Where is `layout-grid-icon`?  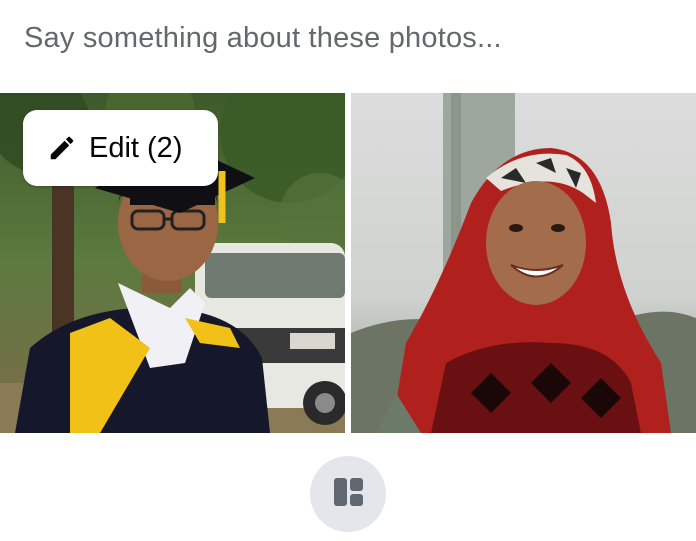
layout-grid-icon is located at coordinates (348, 494).